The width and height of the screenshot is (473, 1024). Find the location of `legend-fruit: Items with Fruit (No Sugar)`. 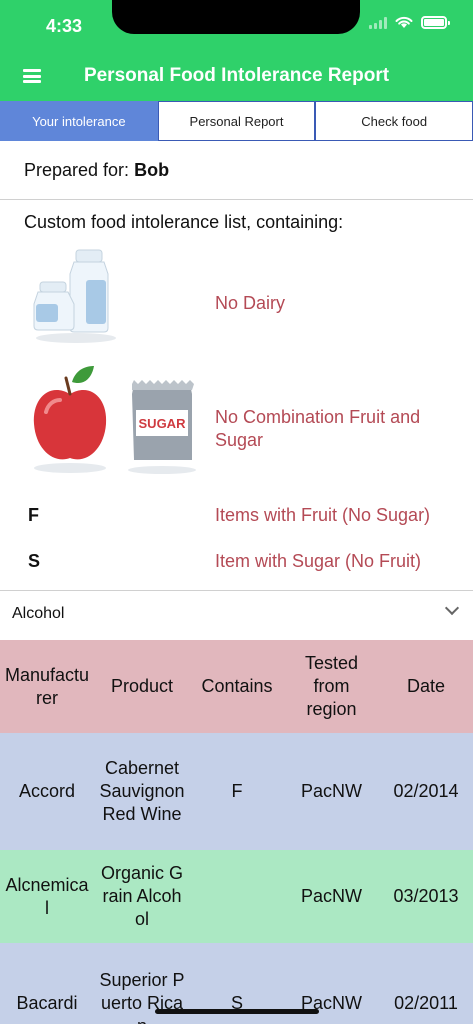

legend-fruit: Items with Fruit (No Sugar) is located at coordinates (323, 515).